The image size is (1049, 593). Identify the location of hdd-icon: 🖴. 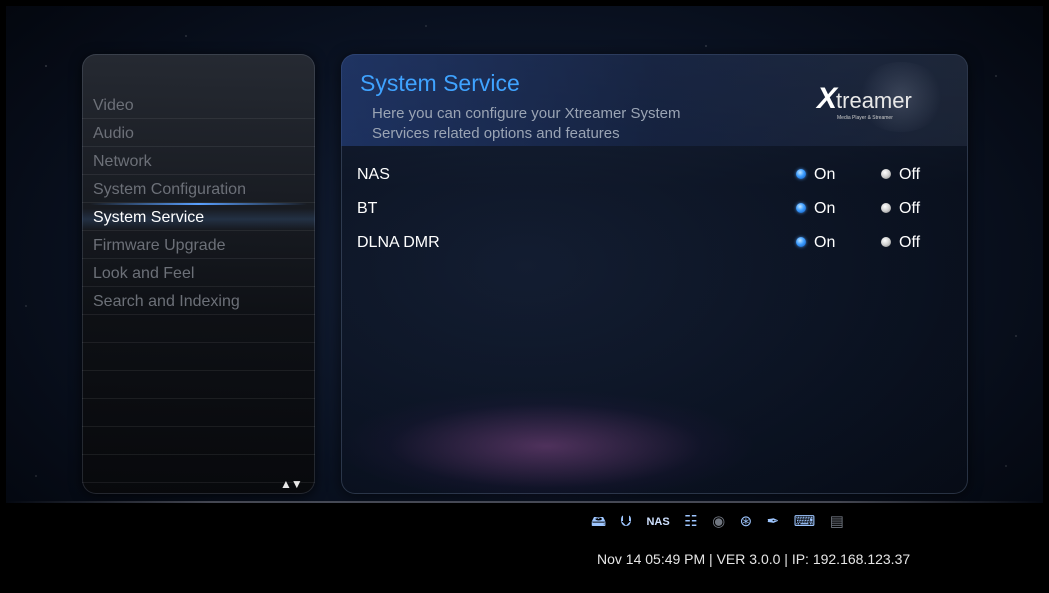
(599, 521).